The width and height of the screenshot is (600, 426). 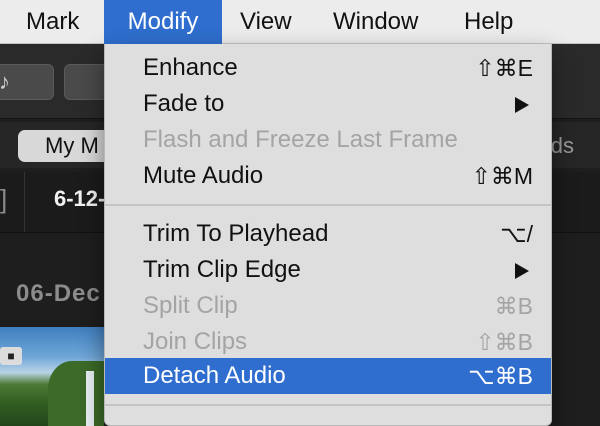 What do you see at coordinates (222, 269) in the screenshot?
I see `menu-item-label: Trim Clip Edge` at bounding box center [222, 269].